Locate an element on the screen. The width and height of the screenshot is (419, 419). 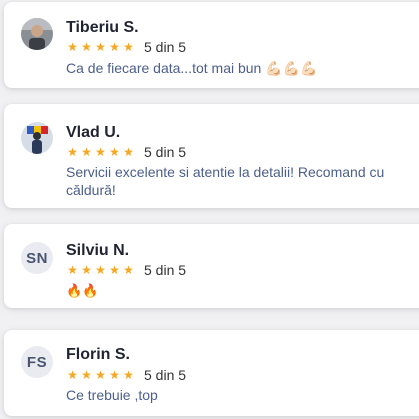
review-text: Ca de fiecare data...tot mai bun 💪🏻💪🏻💪🏻 is located at coordinates (192, 68).